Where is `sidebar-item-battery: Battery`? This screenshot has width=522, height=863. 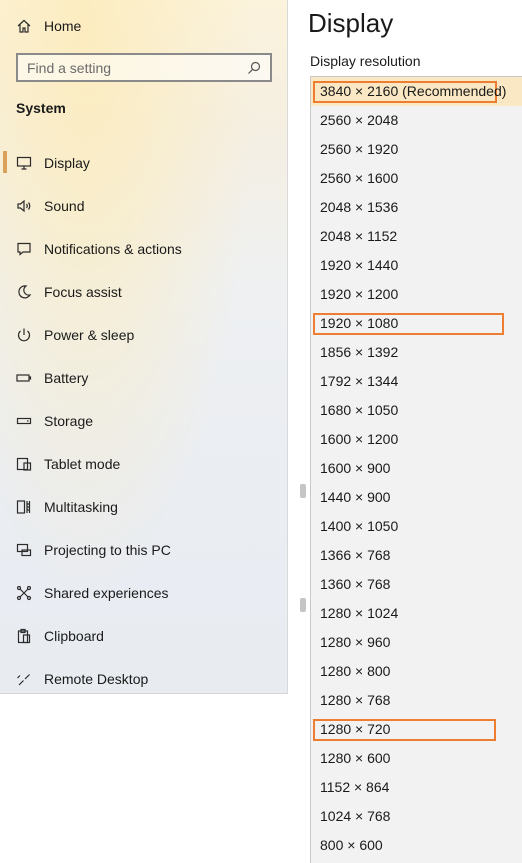
sidebar-item-battery: Battery is located at coordinates (144, 377).